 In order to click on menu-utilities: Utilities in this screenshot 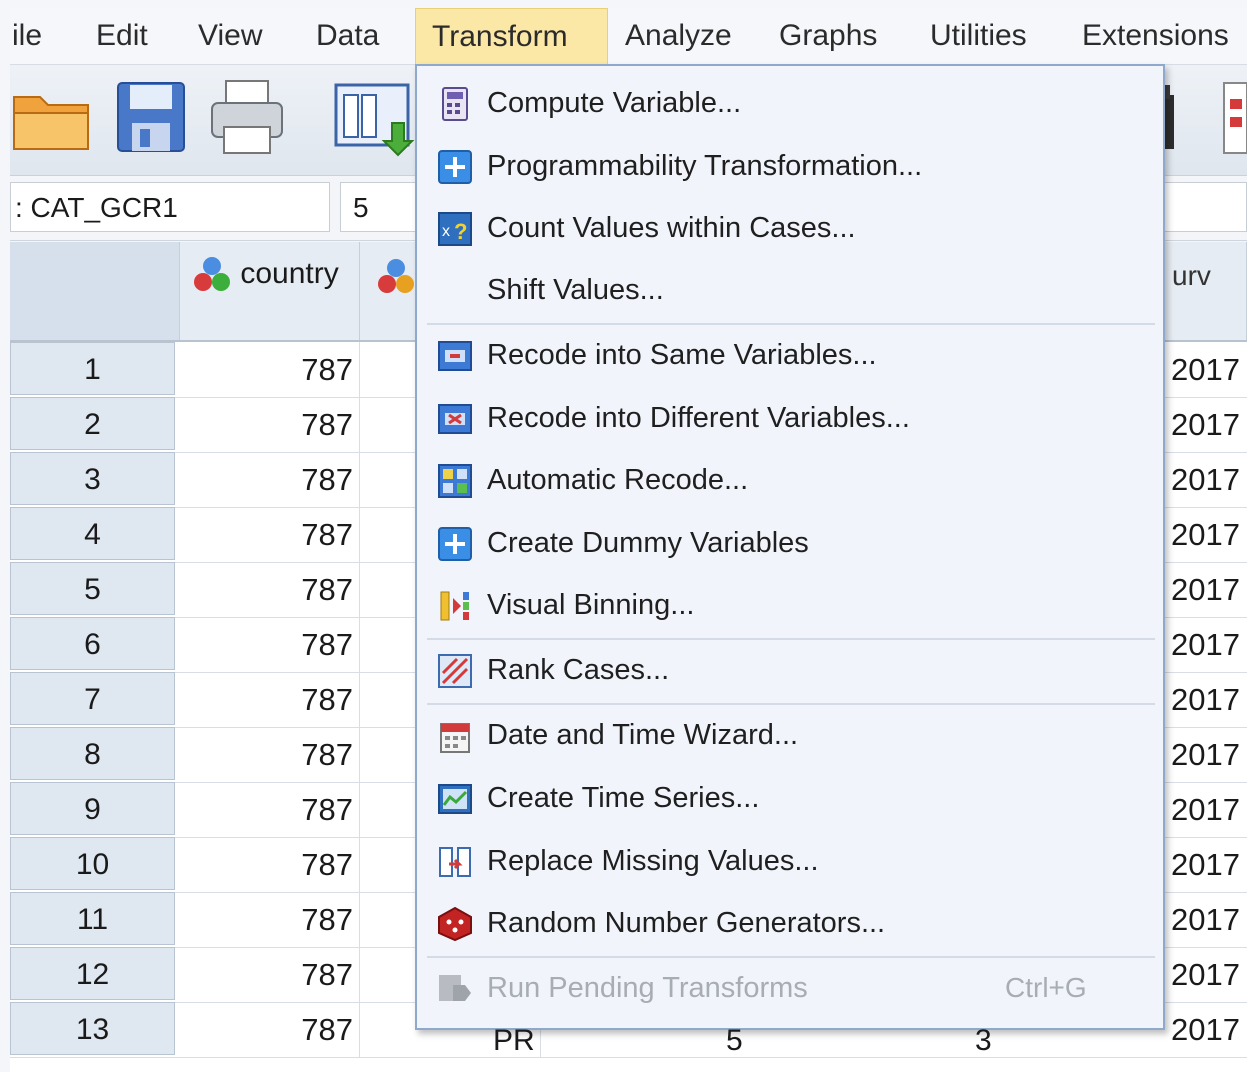, I will do `click(978, 36)`.